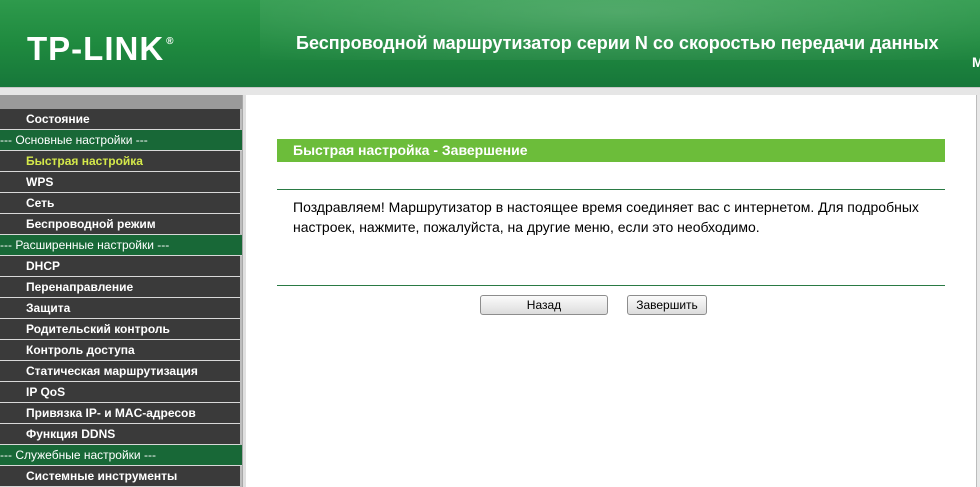  What do you see at coordinates (120, 266) in the screenshot?
I see `sidebar-item-7: DHCP` at bounding box center [120, 266].